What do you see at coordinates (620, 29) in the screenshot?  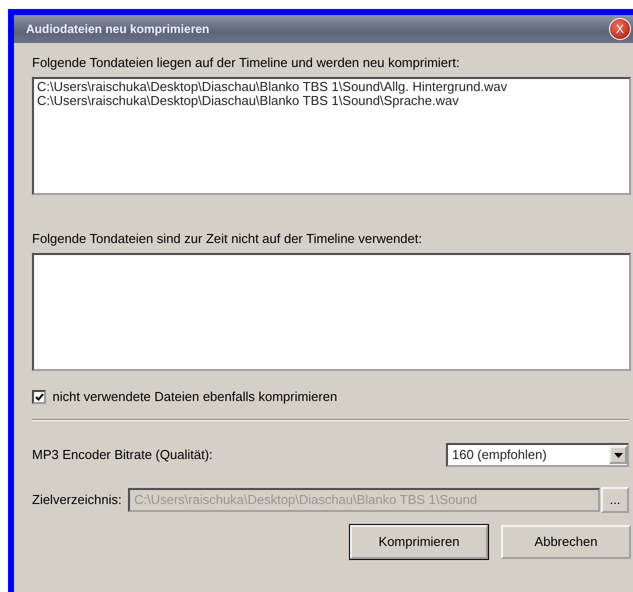 I see `close-button: X` at bounding box center [620, 29].